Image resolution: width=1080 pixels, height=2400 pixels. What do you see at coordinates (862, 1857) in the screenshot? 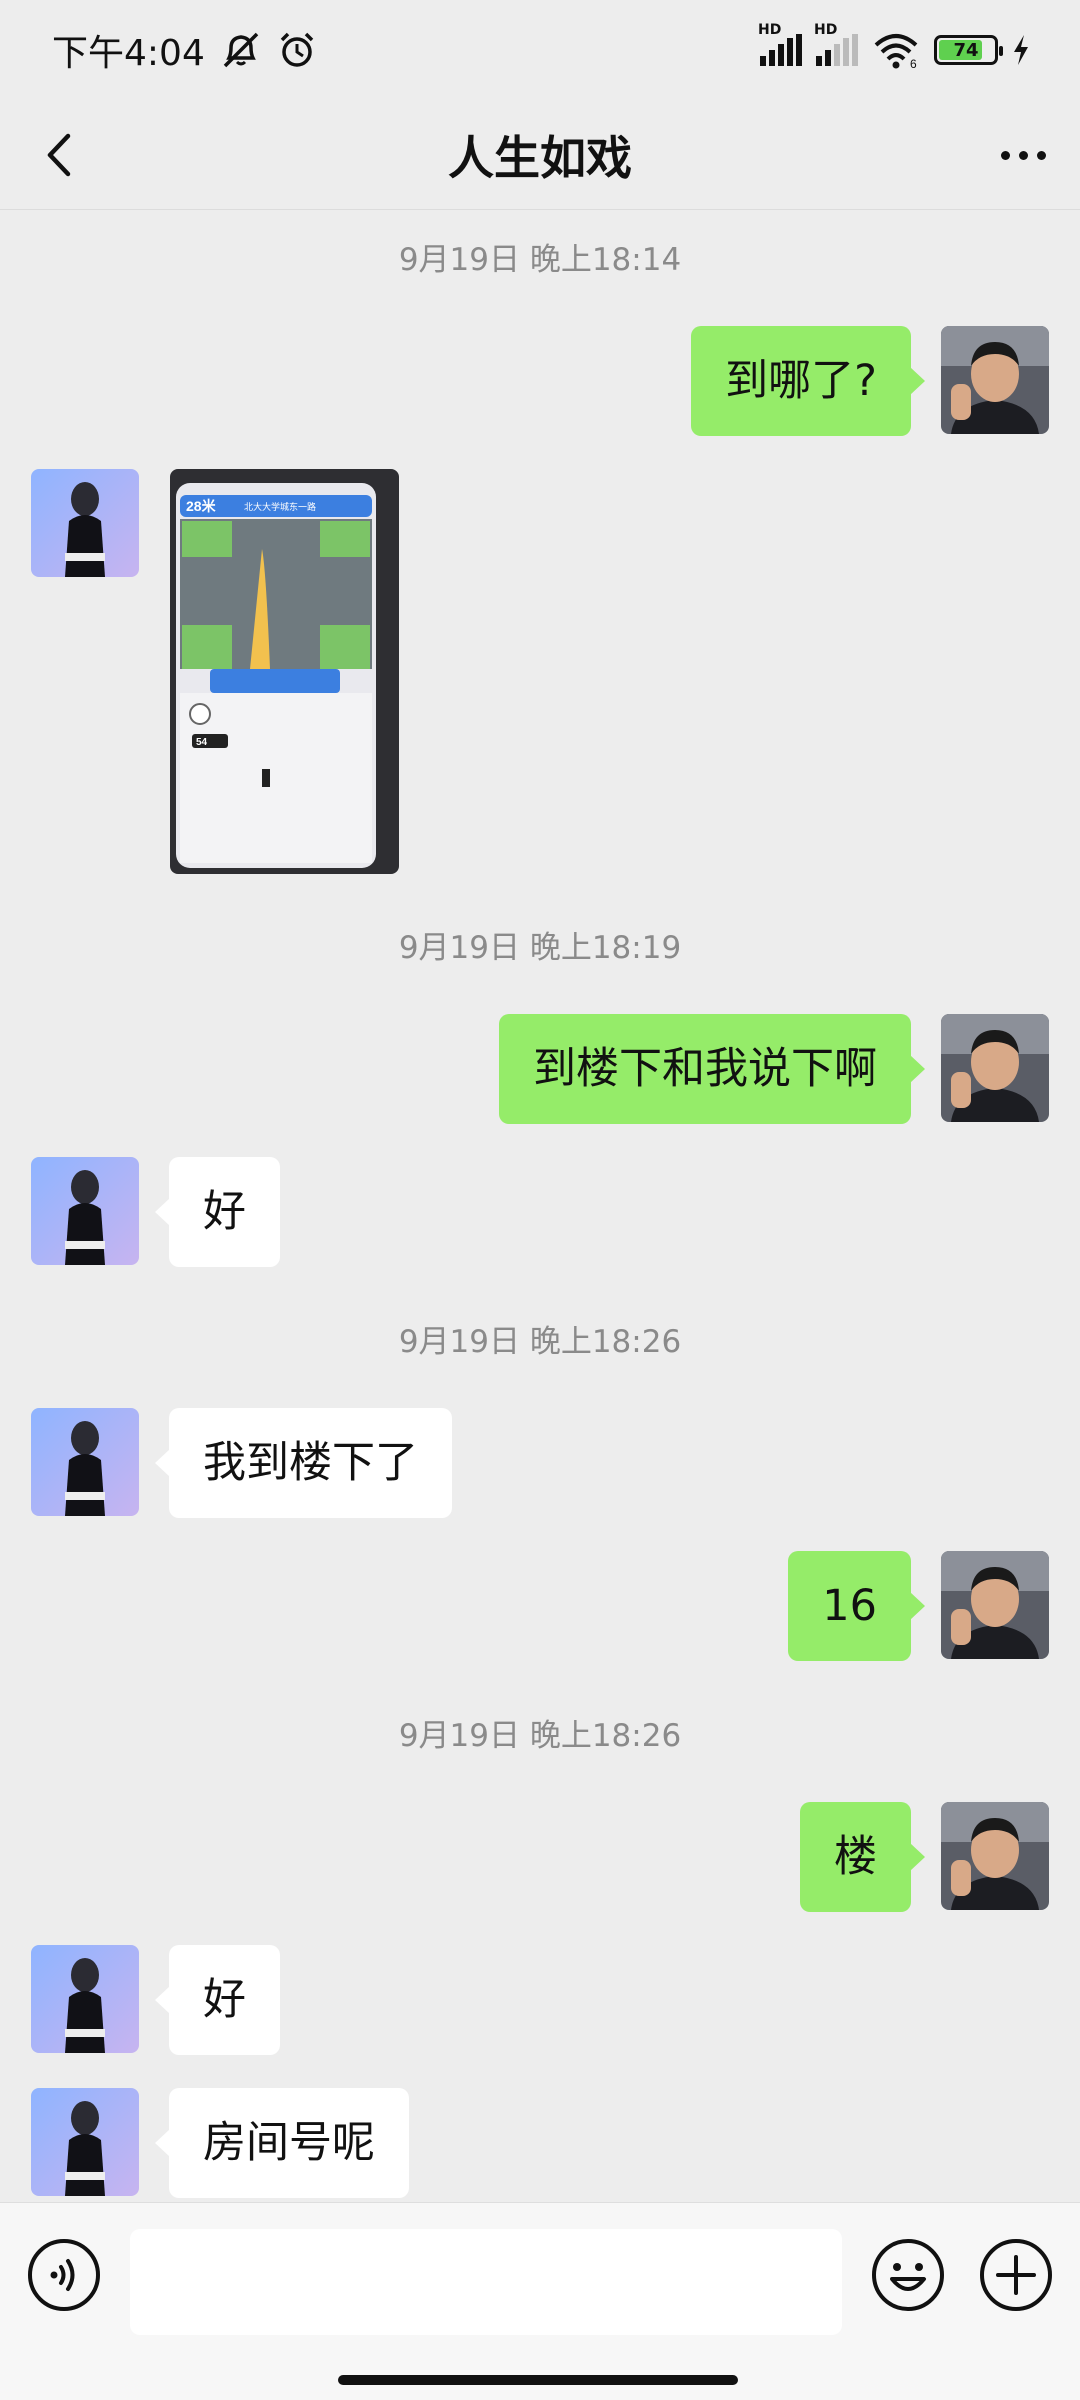
I see `message-bubble-outgoing: 楼` at bounding box center [862, 1857].